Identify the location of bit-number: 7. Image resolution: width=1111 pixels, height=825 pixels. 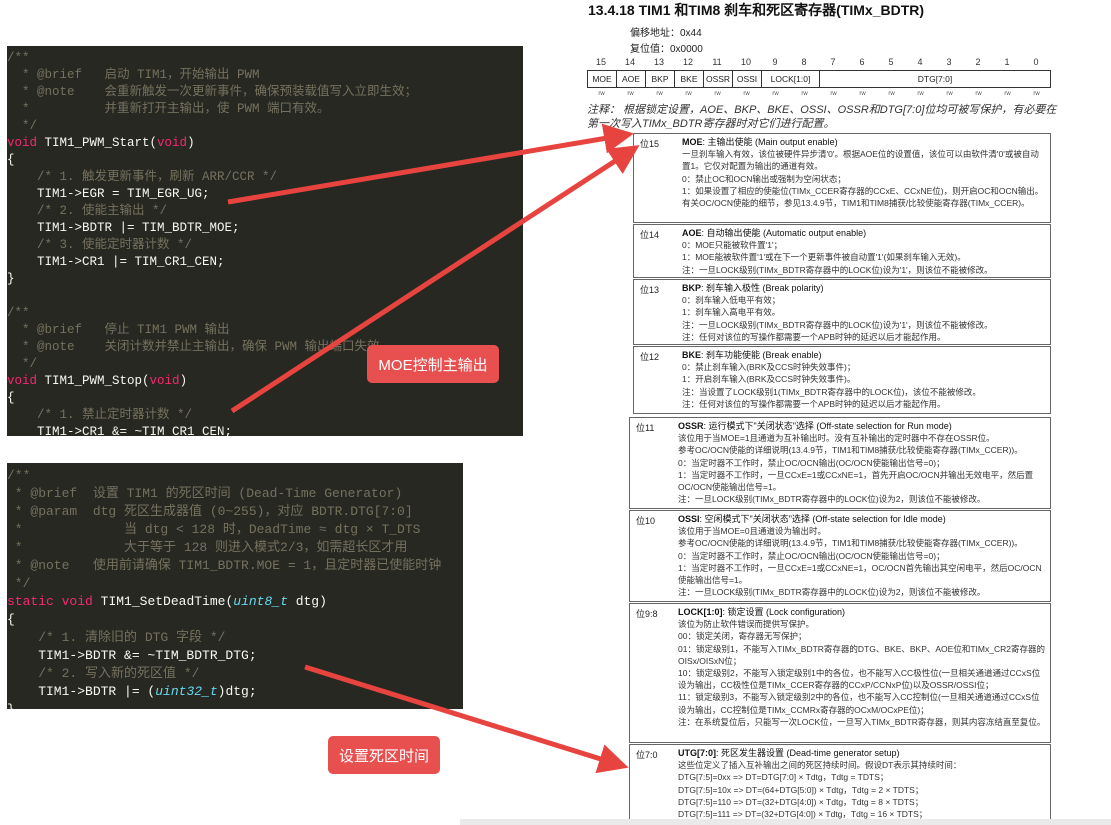
(833, 62).